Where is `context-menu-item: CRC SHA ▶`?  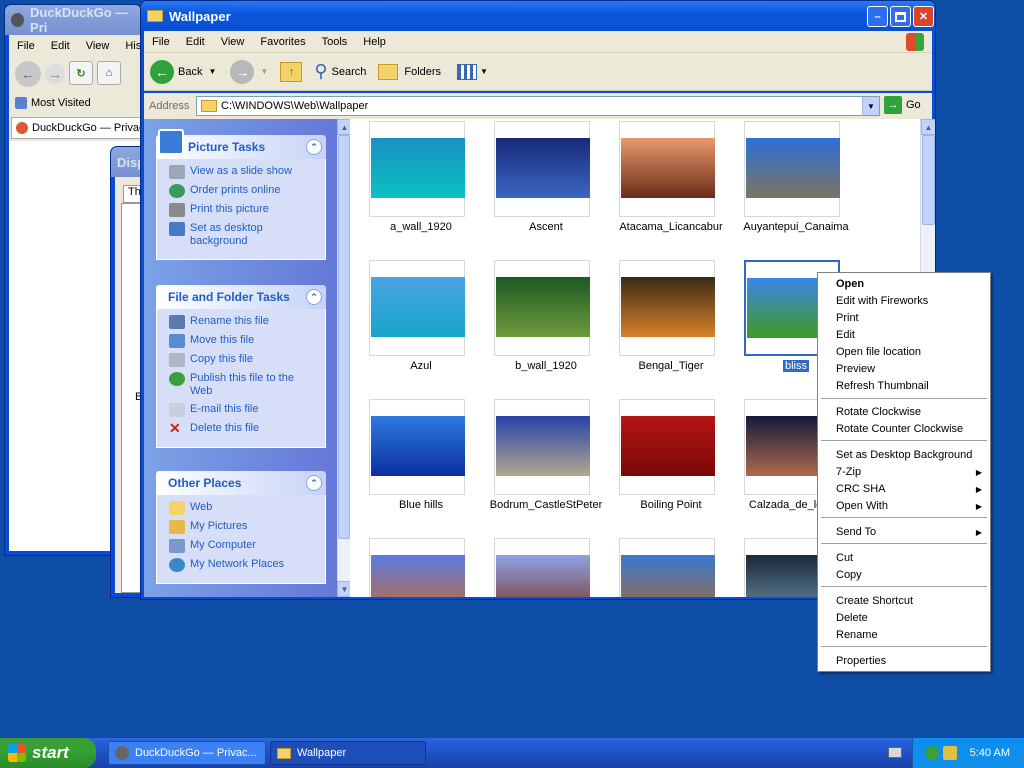
context-menu-item: CRC SHA ▶ is located at coordinates (909, 489).